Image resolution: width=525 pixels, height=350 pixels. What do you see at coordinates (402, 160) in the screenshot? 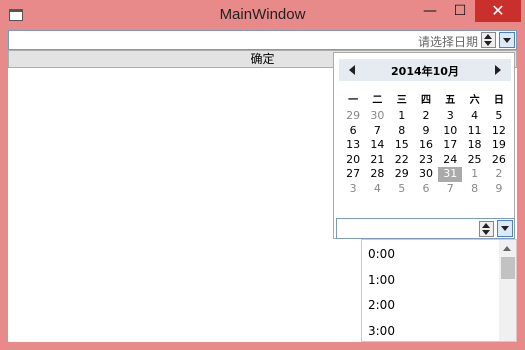
I see `calendar-day: 22` at bounding box center [402, 160].